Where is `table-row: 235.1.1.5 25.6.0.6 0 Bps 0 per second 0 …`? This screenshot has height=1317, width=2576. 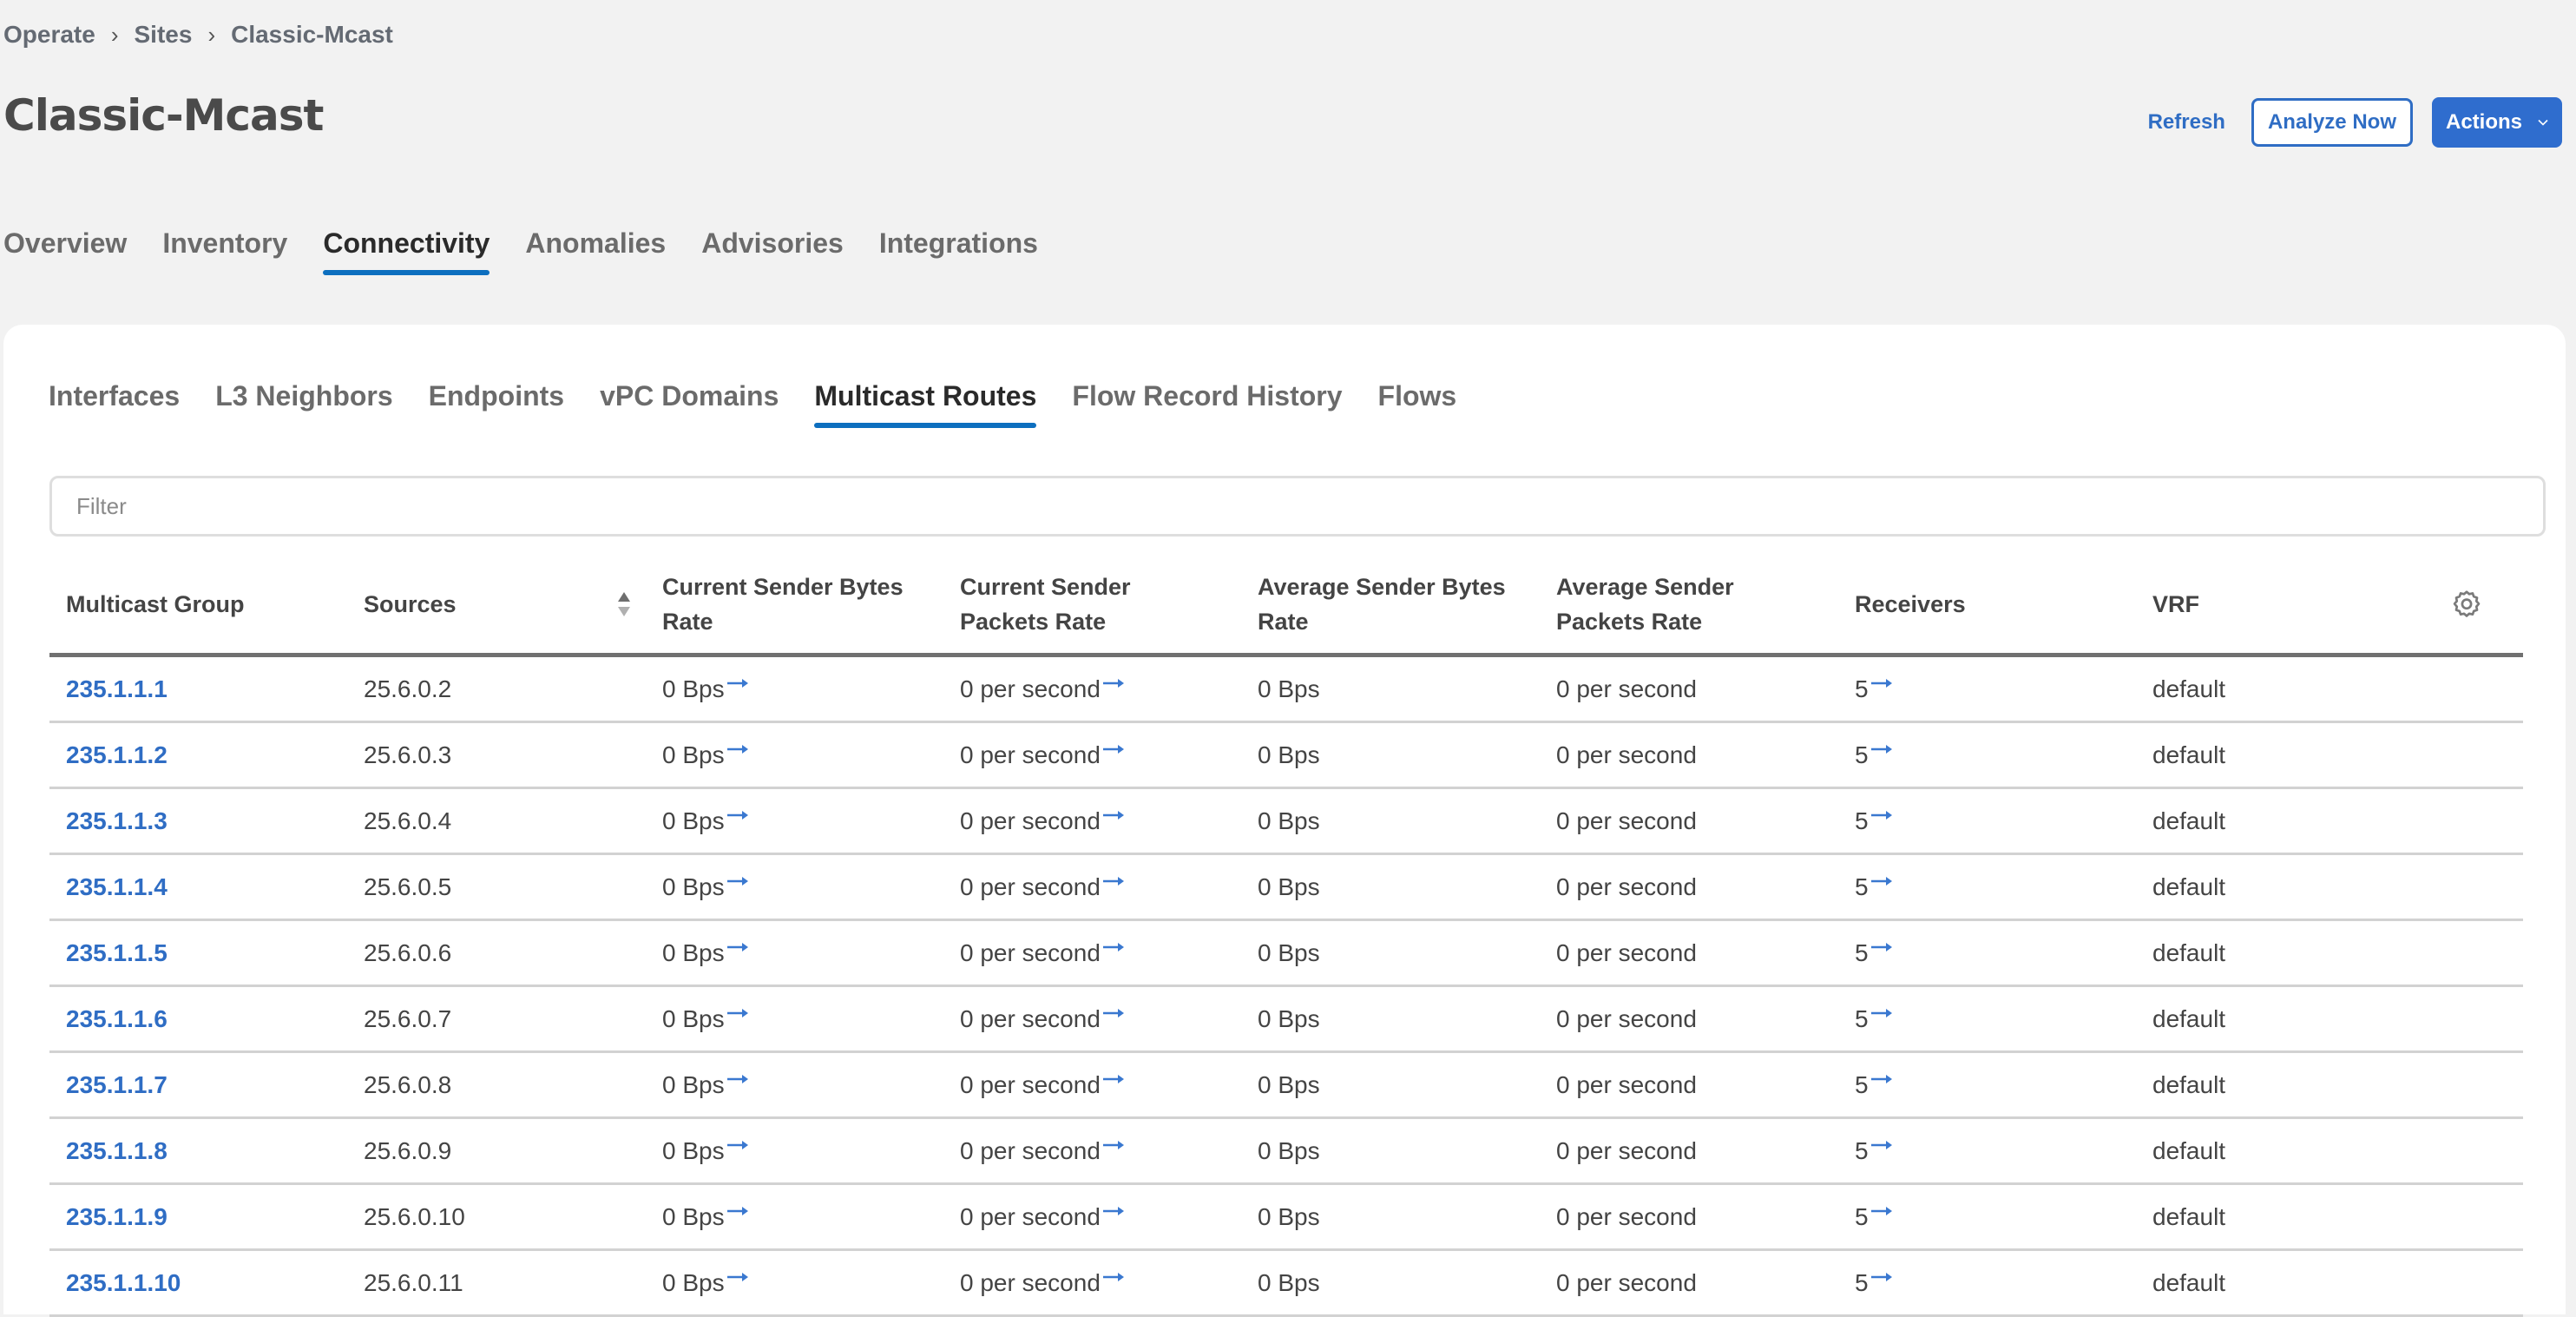
table-row: 235.1.1.5 25.6.0.6 0 Bps 0 per second 0 … is located at coordinates (1286, 954).